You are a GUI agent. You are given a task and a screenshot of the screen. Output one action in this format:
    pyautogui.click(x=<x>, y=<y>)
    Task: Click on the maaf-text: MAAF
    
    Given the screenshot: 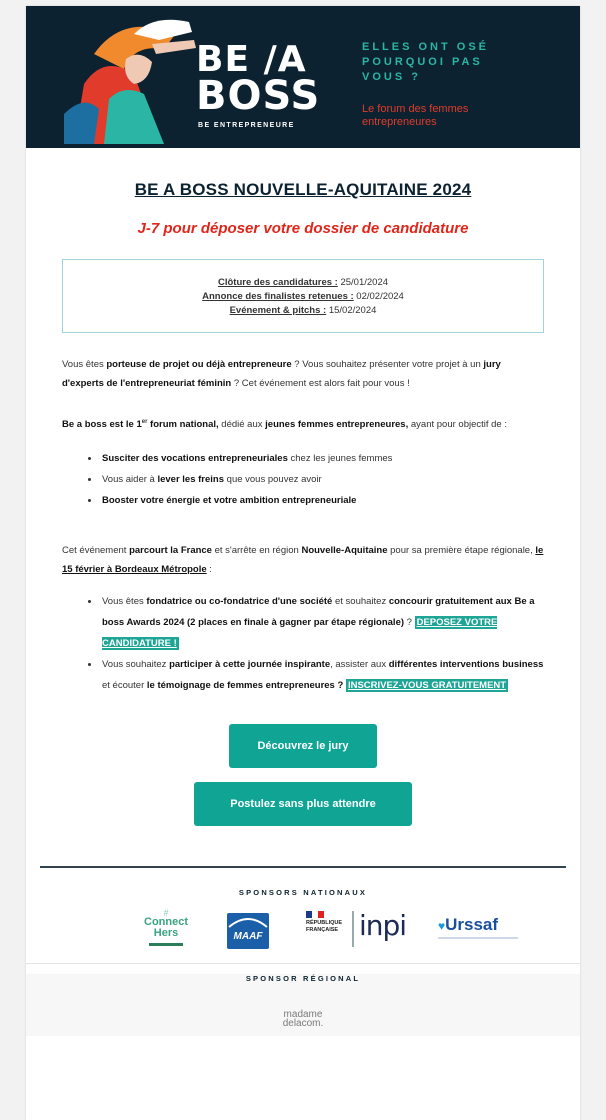 What is the action you would take?
    pyautogui.click(x=248, y=937)
    